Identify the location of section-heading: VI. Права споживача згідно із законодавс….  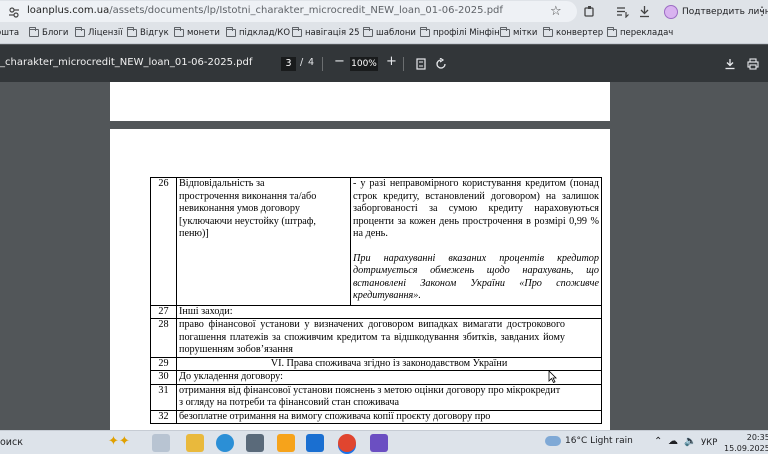
(389, 363).